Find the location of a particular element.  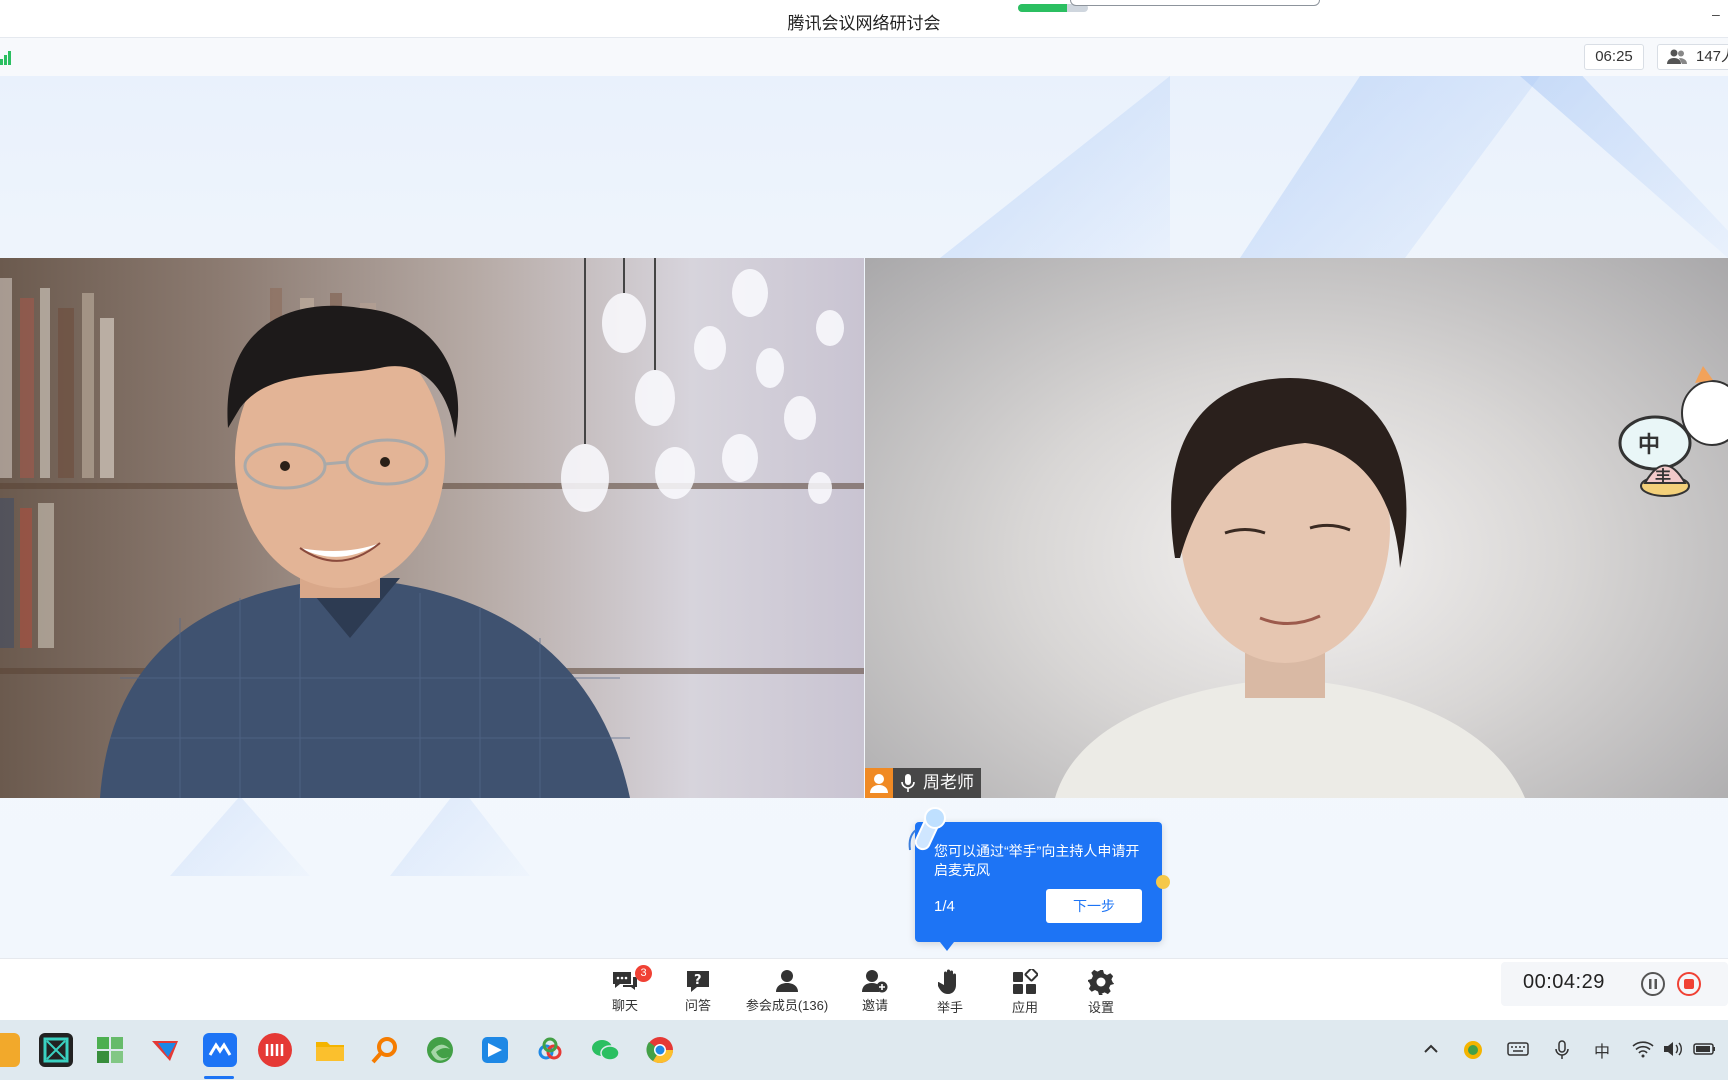

members-icon is located at coordinates (787, 981).